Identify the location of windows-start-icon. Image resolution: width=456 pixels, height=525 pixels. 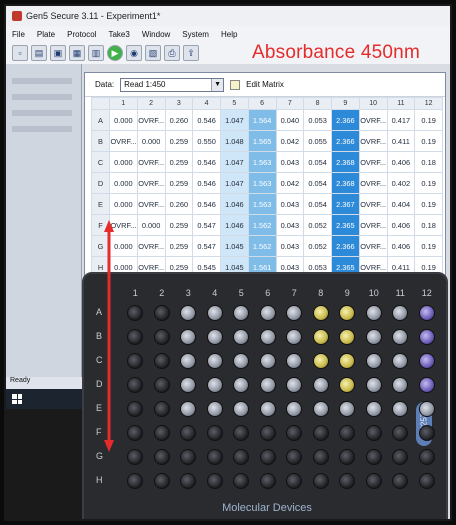
(17, 399).